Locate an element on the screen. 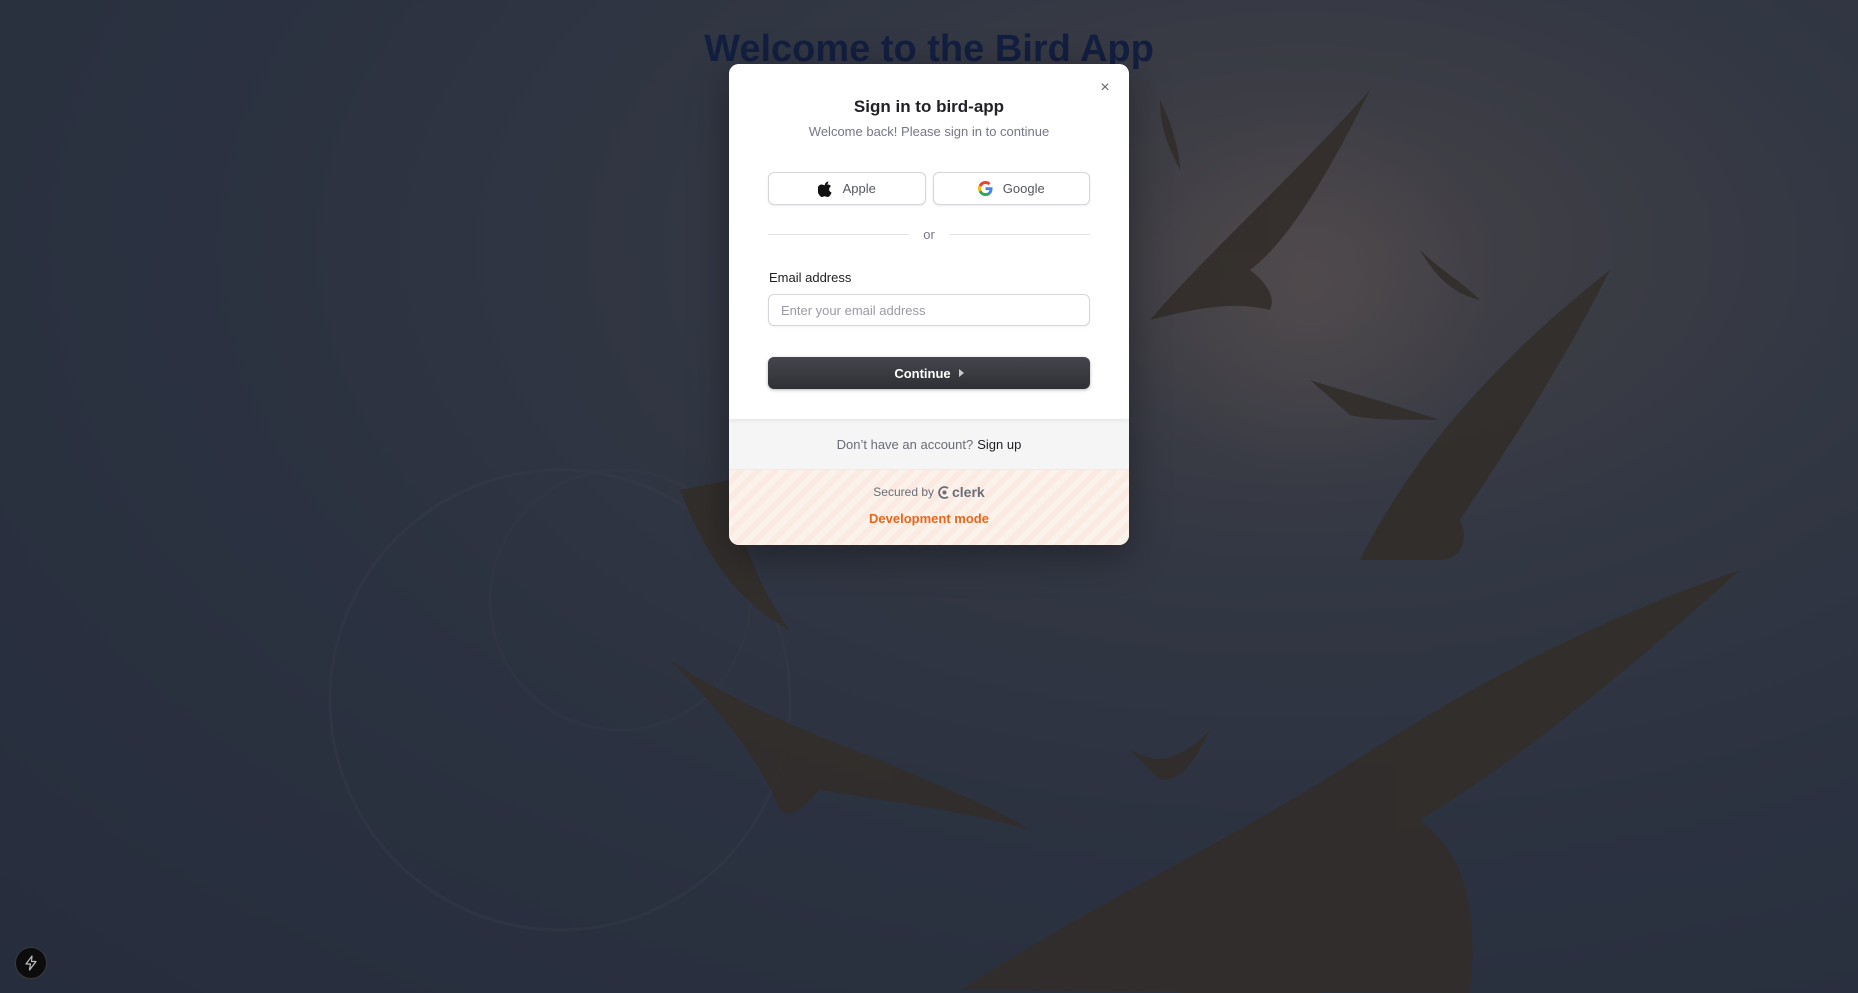 This screenshot has width=1858, height=993. or-divider: or is located at coordinates (929, 234).